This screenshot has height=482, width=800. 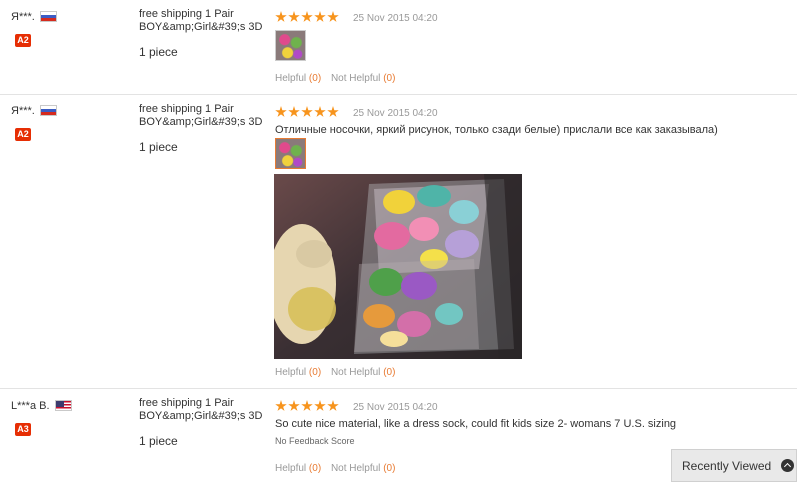 What do you see at coordinates (63, 405) in the screenshot?
I see `usa-flag-icon` at bounding box center [63, 405].